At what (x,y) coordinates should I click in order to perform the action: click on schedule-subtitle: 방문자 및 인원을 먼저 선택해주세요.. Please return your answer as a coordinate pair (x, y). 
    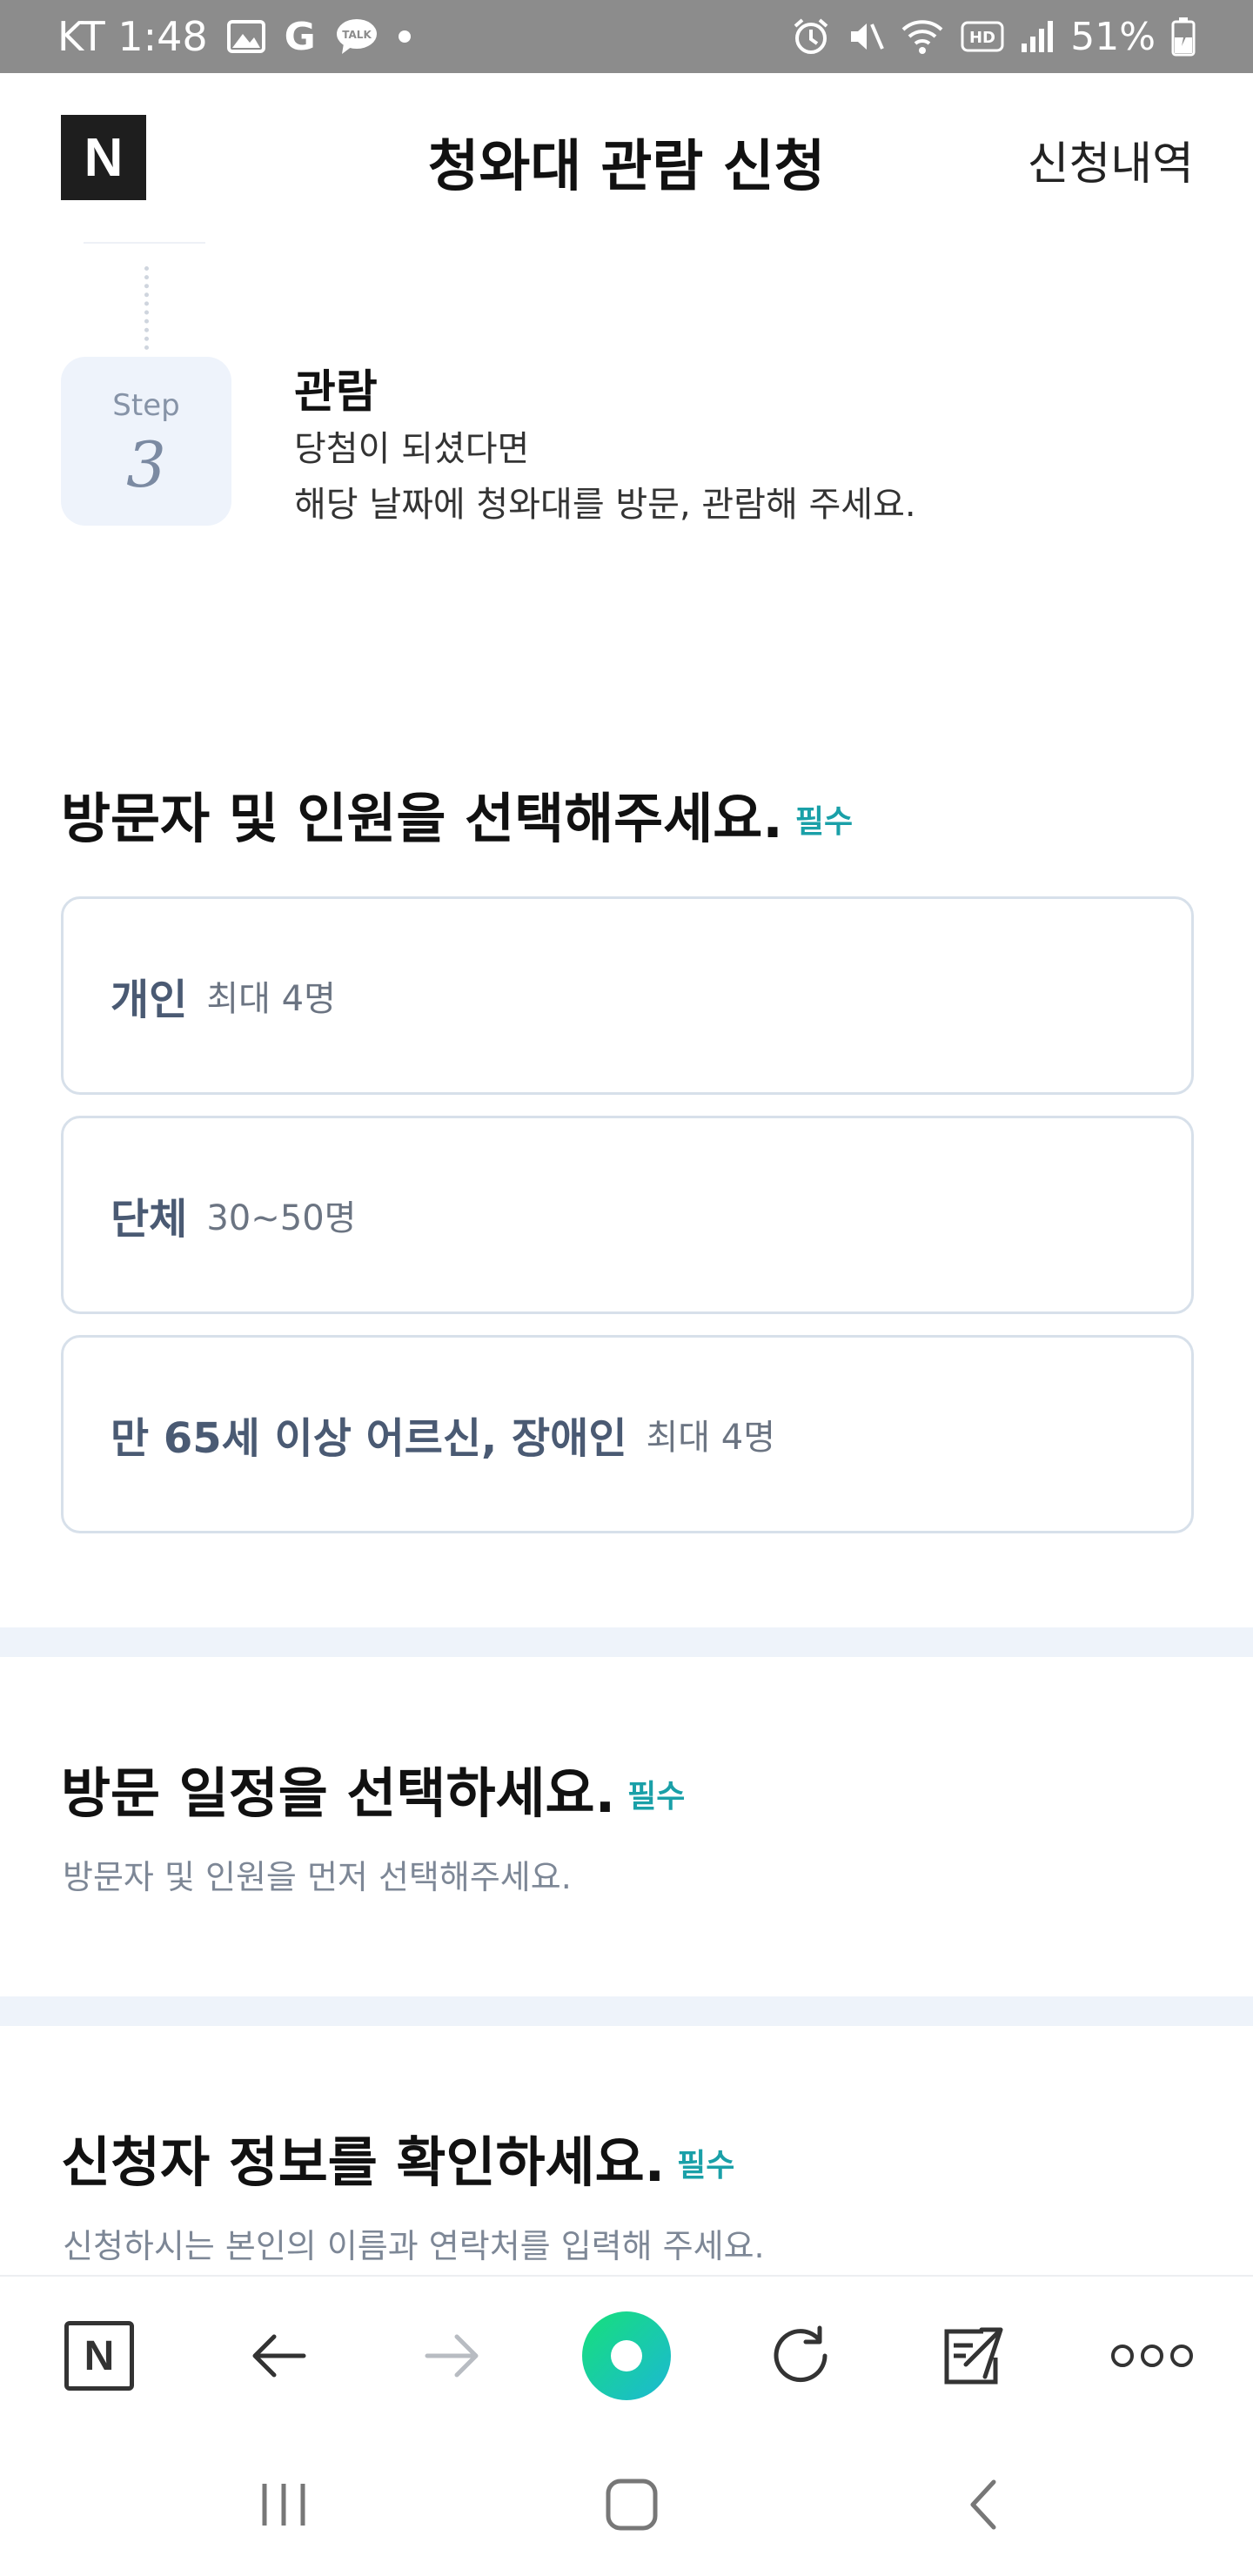
    Looking at the image, I should click on (317, 1877).